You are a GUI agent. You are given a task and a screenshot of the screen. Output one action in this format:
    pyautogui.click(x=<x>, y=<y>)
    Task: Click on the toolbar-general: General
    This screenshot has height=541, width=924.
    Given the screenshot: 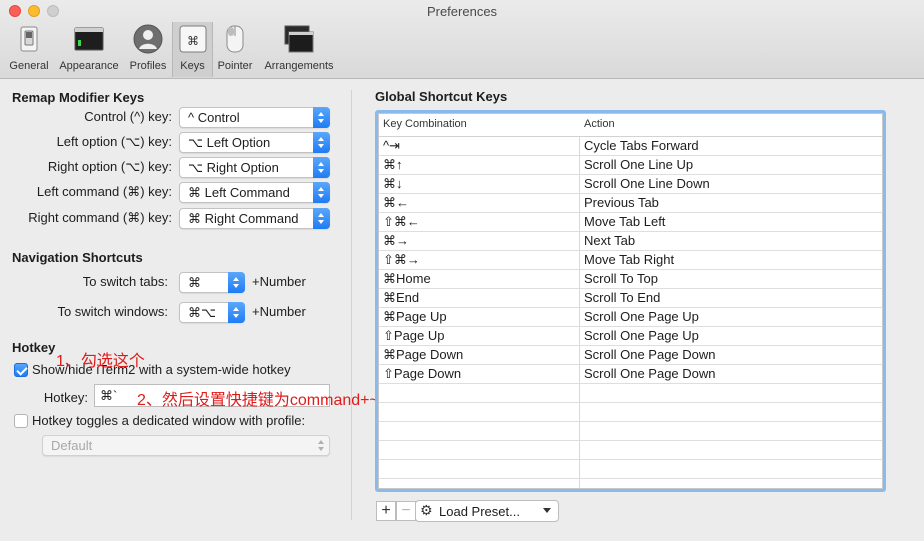 What is the action you would take?
    pyautogui.click(x=29, y=49)
    